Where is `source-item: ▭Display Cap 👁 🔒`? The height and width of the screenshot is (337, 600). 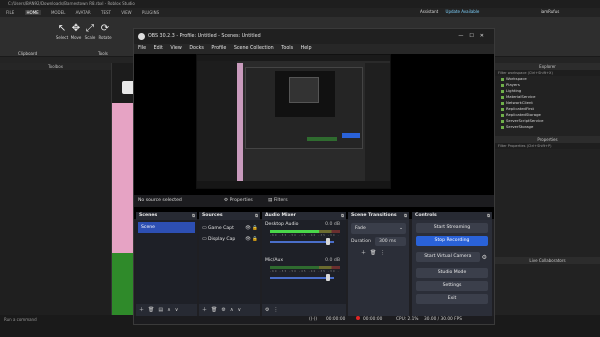 source-item: ▭Display Cap 👁 🔒 is located at coordinates (229, 239).